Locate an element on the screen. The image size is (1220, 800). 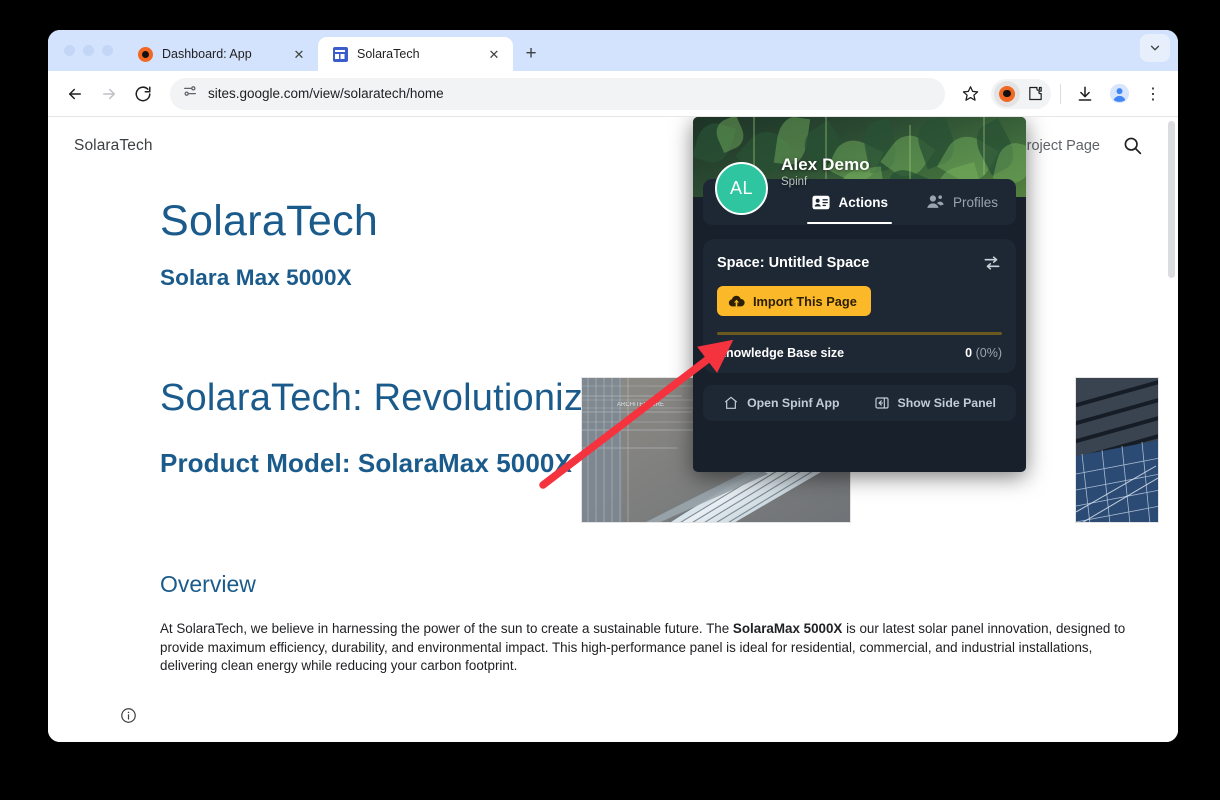
tab-title: Dashboard: App is located at coordinates (207, 54).